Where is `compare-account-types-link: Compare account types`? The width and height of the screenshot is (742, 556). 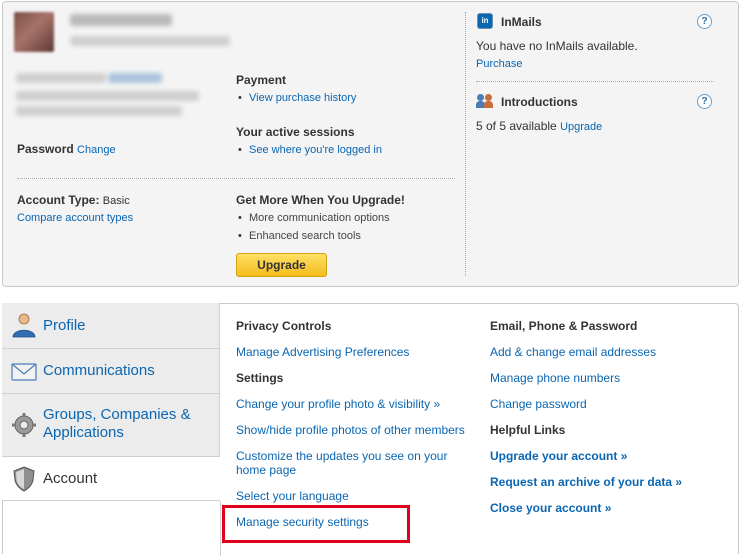
compare-account-types-link: Compare account types is located at coordinates (75, 218).